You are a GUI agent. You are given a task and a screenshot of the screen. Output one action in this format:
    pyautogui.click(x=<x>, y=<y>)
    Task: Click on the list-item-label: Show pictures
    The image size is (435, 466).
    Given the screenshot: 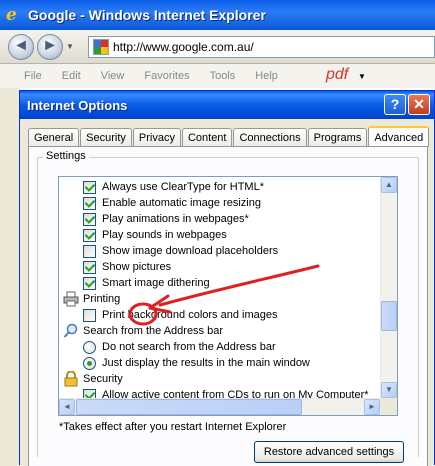 What is the action you would take?
    pyautogui.click(x=137, y=267)
    